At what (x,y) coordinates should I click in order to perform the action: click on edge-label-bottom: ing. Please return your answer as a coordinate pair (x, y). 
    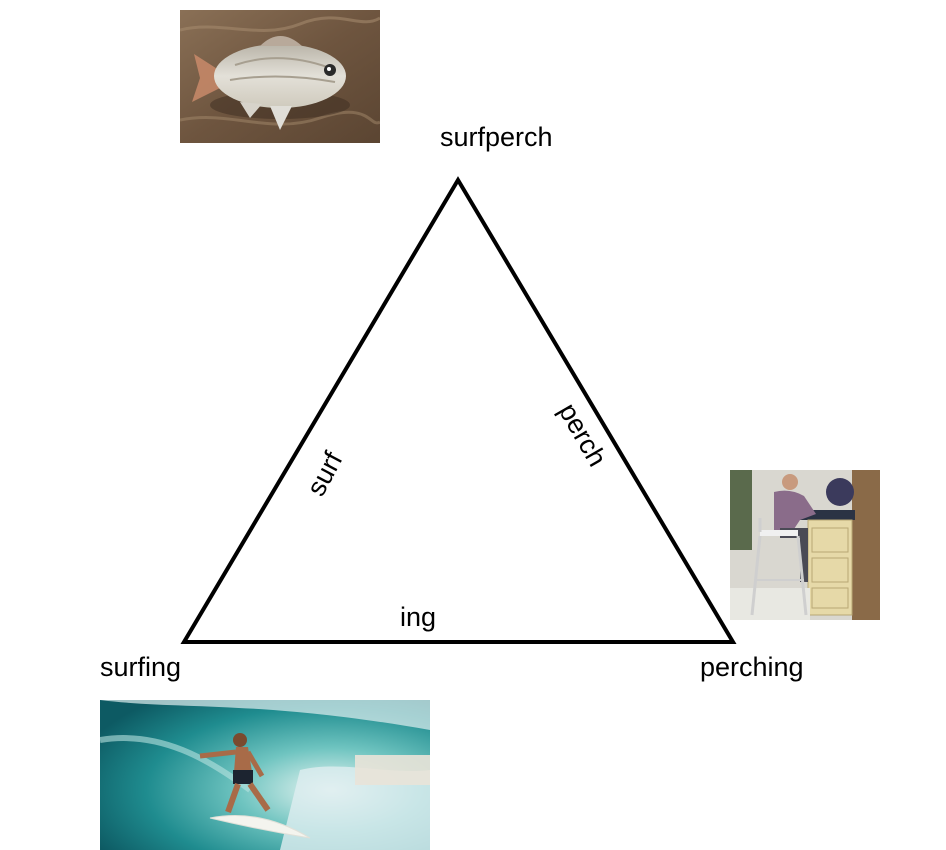
    Looking at the image, I should click on (418, 617).